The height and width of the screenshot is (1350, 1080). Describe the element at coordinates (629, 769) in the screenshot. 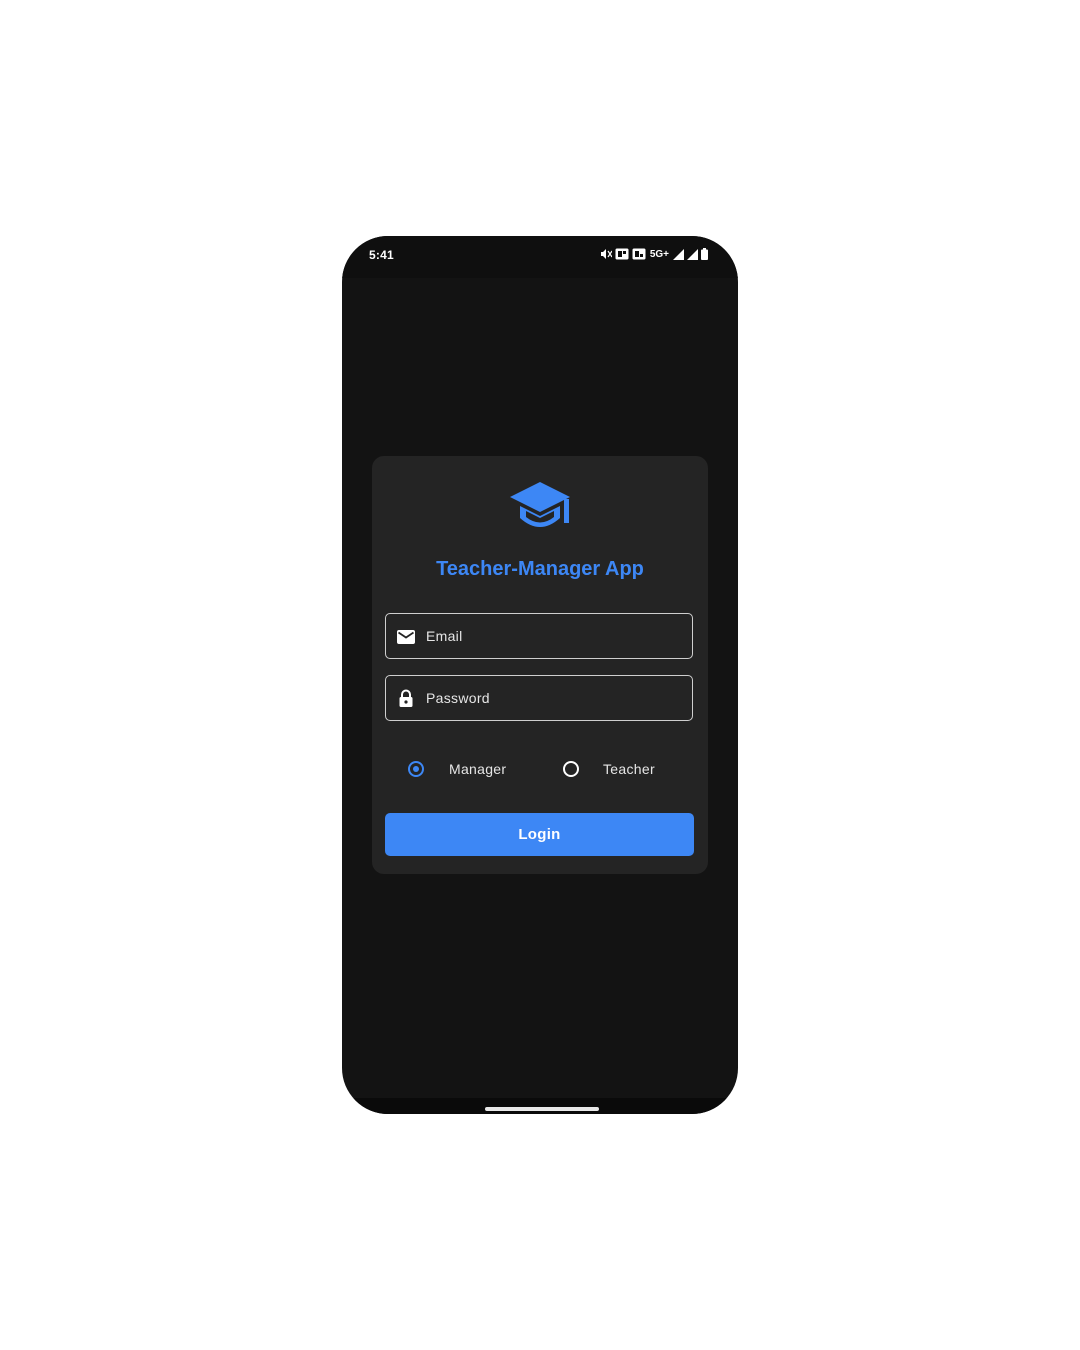

I see `role-label-teacher: Teacher` at that location.